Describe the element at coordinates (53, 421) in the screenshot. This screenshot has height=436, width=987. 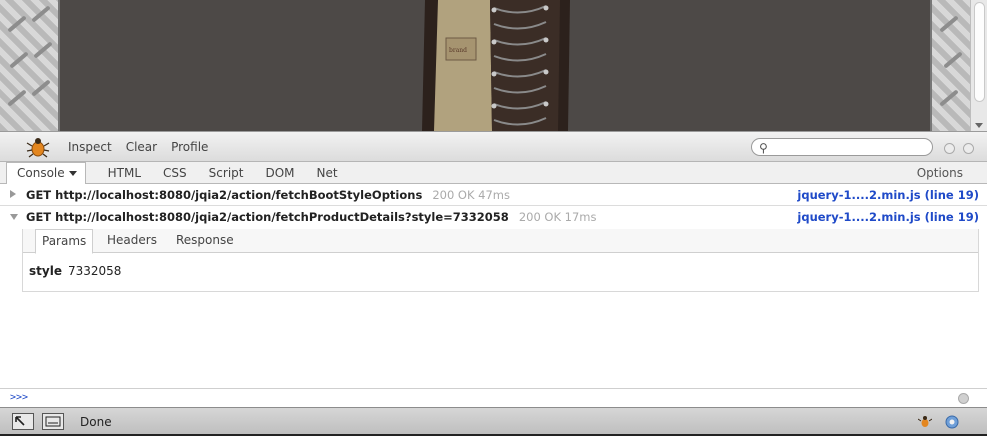
I see `status-console-icon` at that location.